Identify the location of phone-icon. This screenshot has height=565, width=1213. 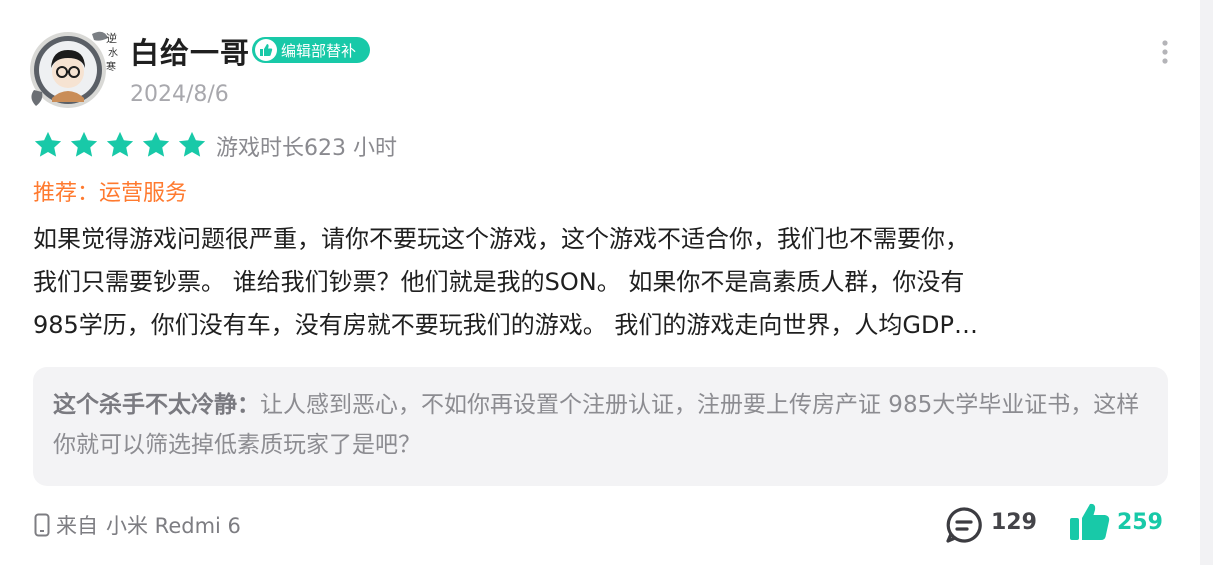
(42, 525).